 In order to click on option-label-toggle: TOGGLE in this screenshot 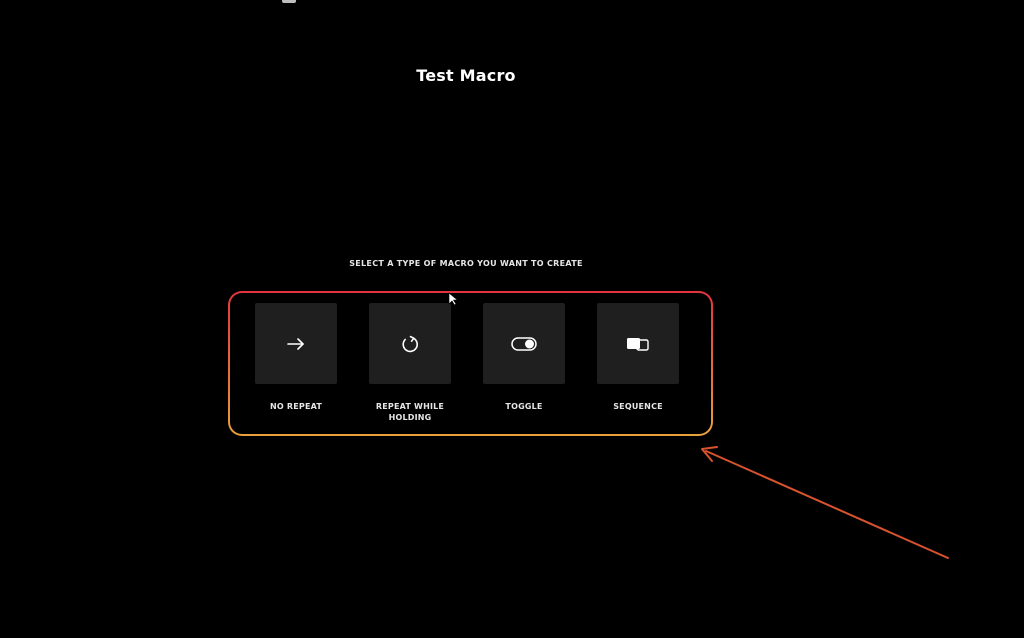, I will do `click(524, 406)`.